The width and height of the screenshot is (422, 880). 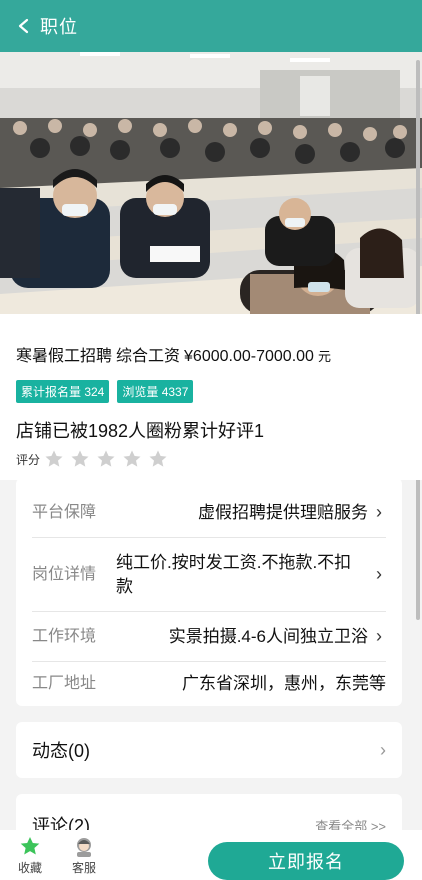 What do you see at coordinates (64, 574) in the screenshot?
I see `job-detail-key: 岗位详情` at bounding box center [64, 574].